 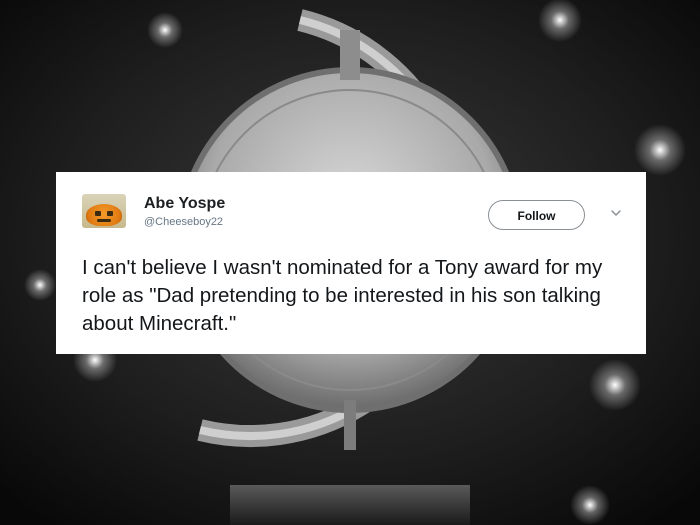 What do you see at coordinates (104, 215) in the screenshot?
I see `pumpkin-avatar-icon` at bounding box center [104, 215].